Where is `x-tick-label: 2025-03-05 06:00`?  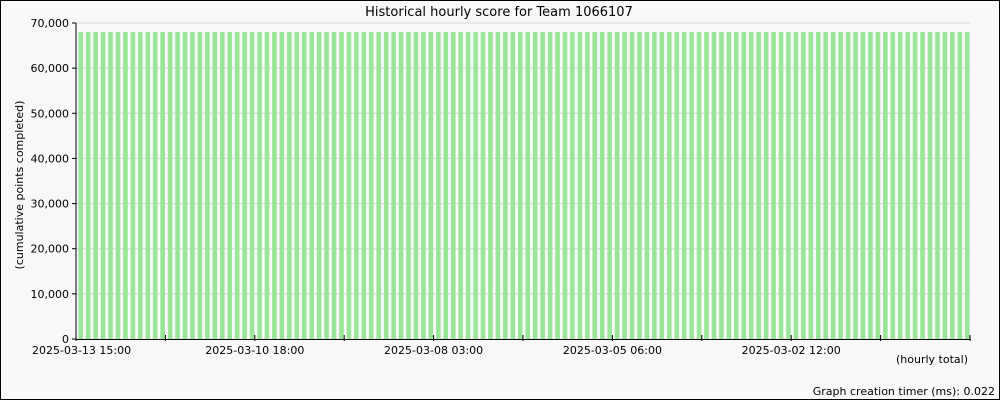
x-tick-label: 2025-03-05 06:00 is located at coordinates (612, 350).